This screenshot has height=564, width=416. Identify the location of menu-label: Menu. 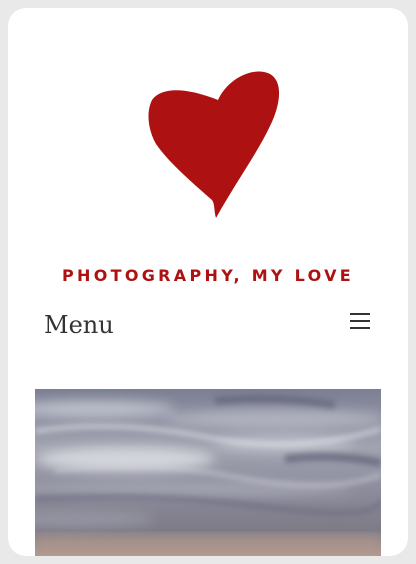
(79, 325).